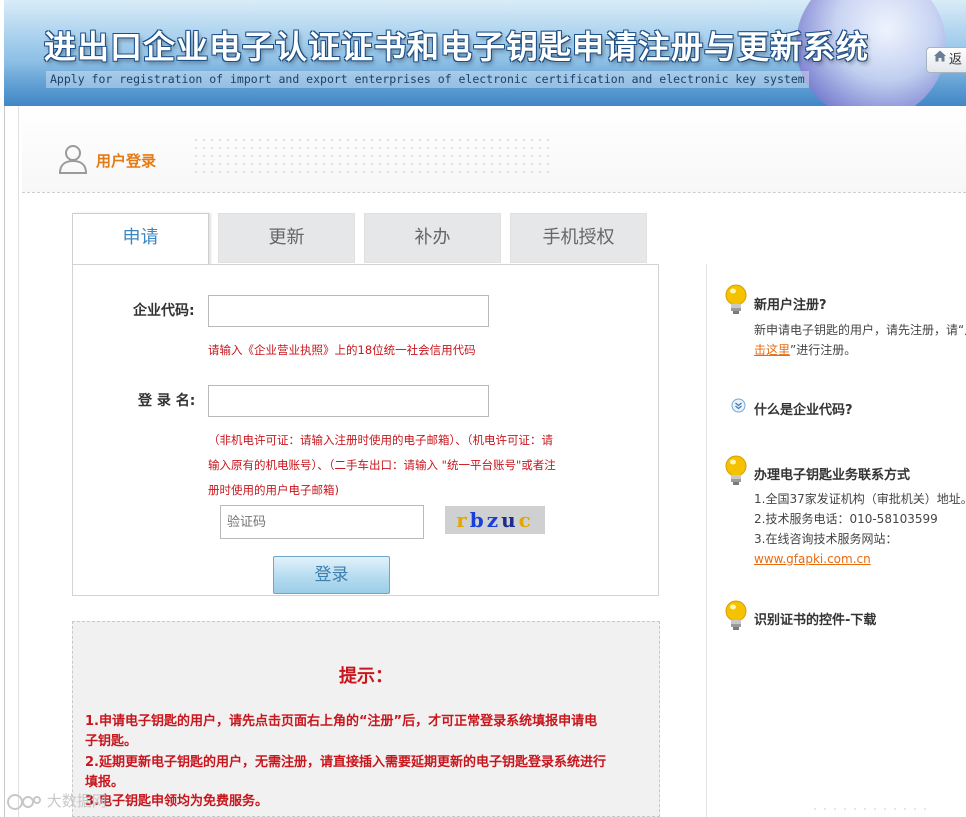  I want to click on system-title: 进出口企业电子认证证书和电子钥匙申请注册与更新系统, so click(457, 47).